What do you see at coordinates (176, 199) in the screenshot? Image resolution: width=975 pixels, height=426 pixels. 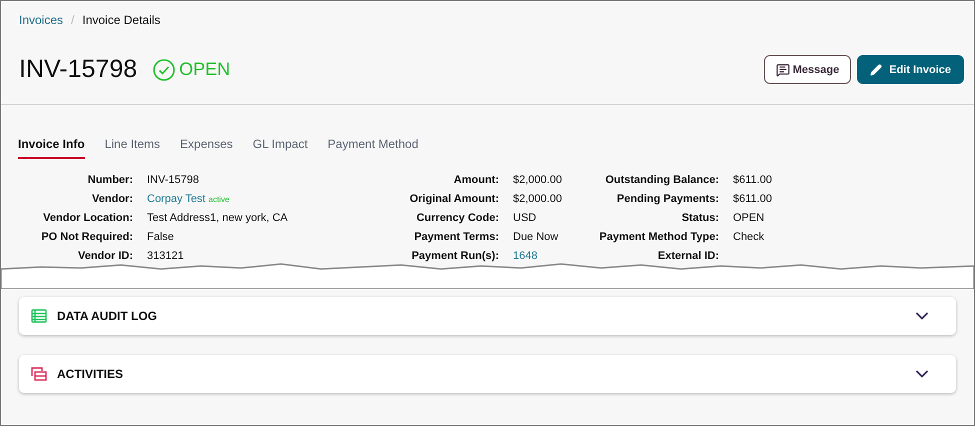 I see `field-link: Corpay Test` at bounding box center [176, 199].